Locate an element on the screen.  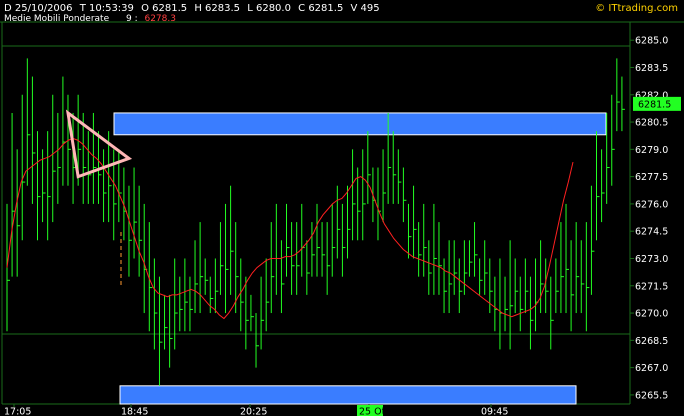
y-tick-label: 6267.0 is located at coordinates (651, 368).